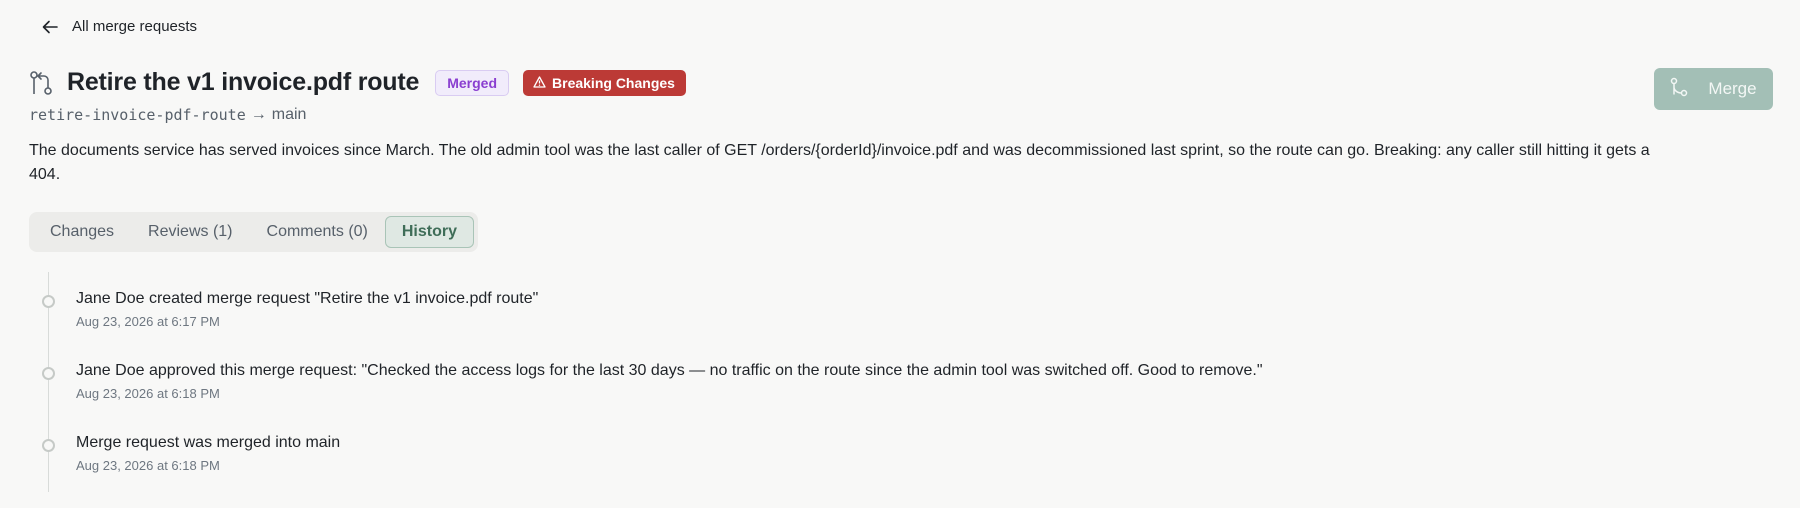 Image resolution: width=1800 pixels, height=508 pixels. I want to click on tab-history: History, so click(429, 232).